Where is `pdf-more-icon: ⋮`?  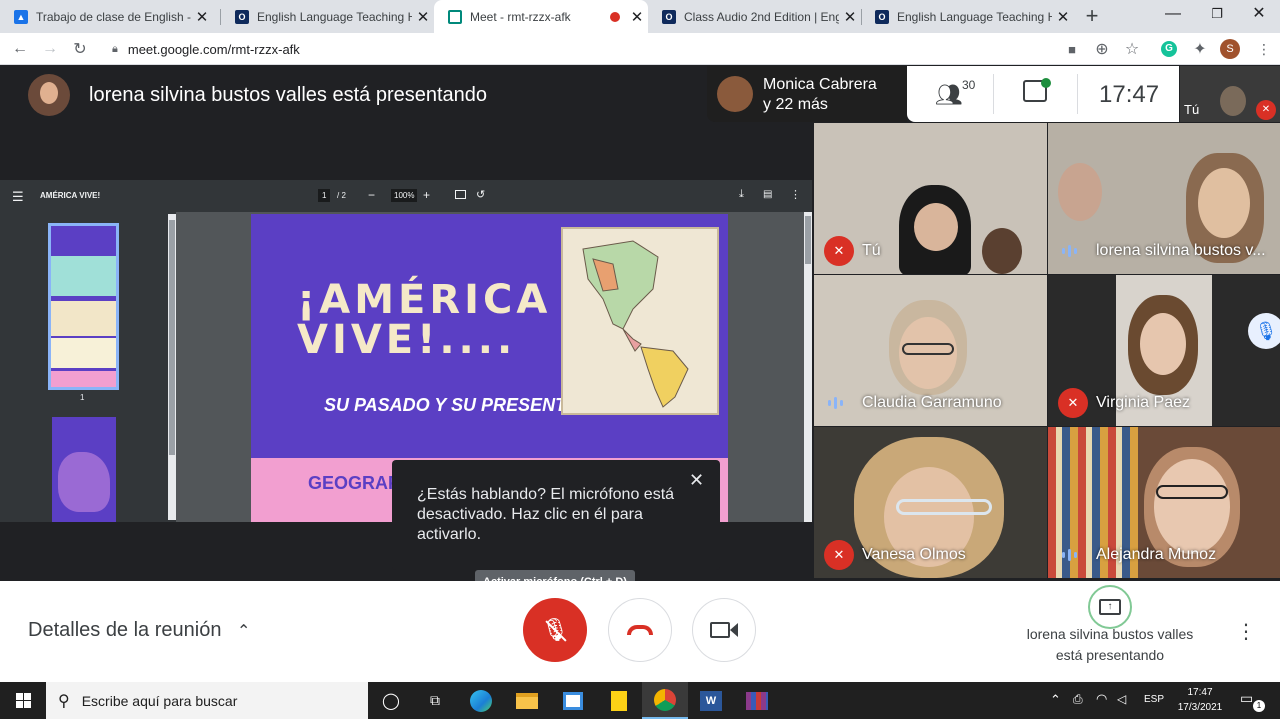 pdf-more-icon: ⋮ is located at coordinates (795, 194).